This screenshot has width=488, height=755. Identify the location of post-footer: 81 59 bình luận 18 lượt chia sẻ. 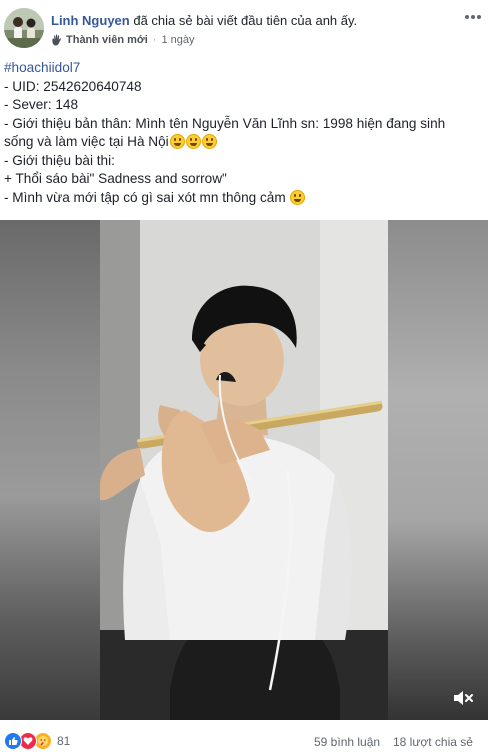
(244, 738).